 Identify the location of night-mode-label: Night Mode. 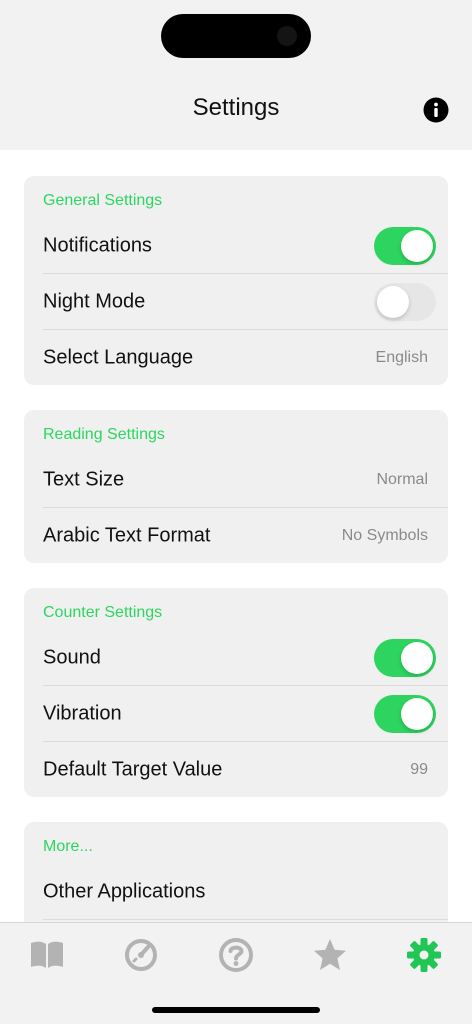
(94, 301).